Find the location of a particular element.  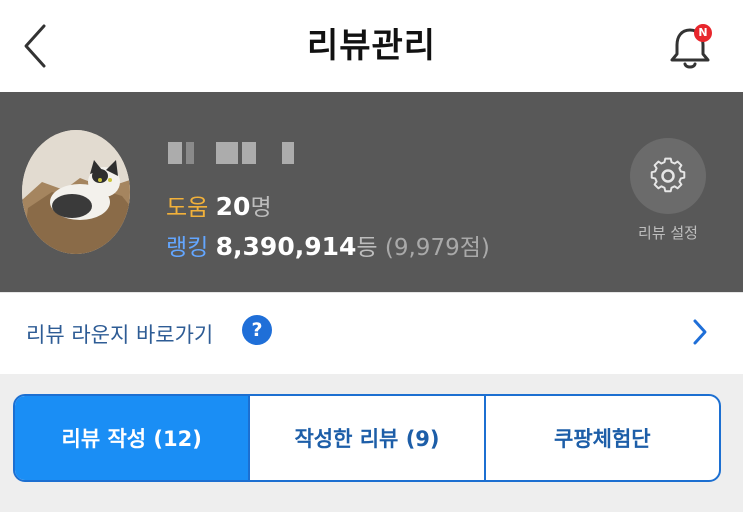

review-settings-label: 리뷰 설정 is located at coordinates (668, 233).